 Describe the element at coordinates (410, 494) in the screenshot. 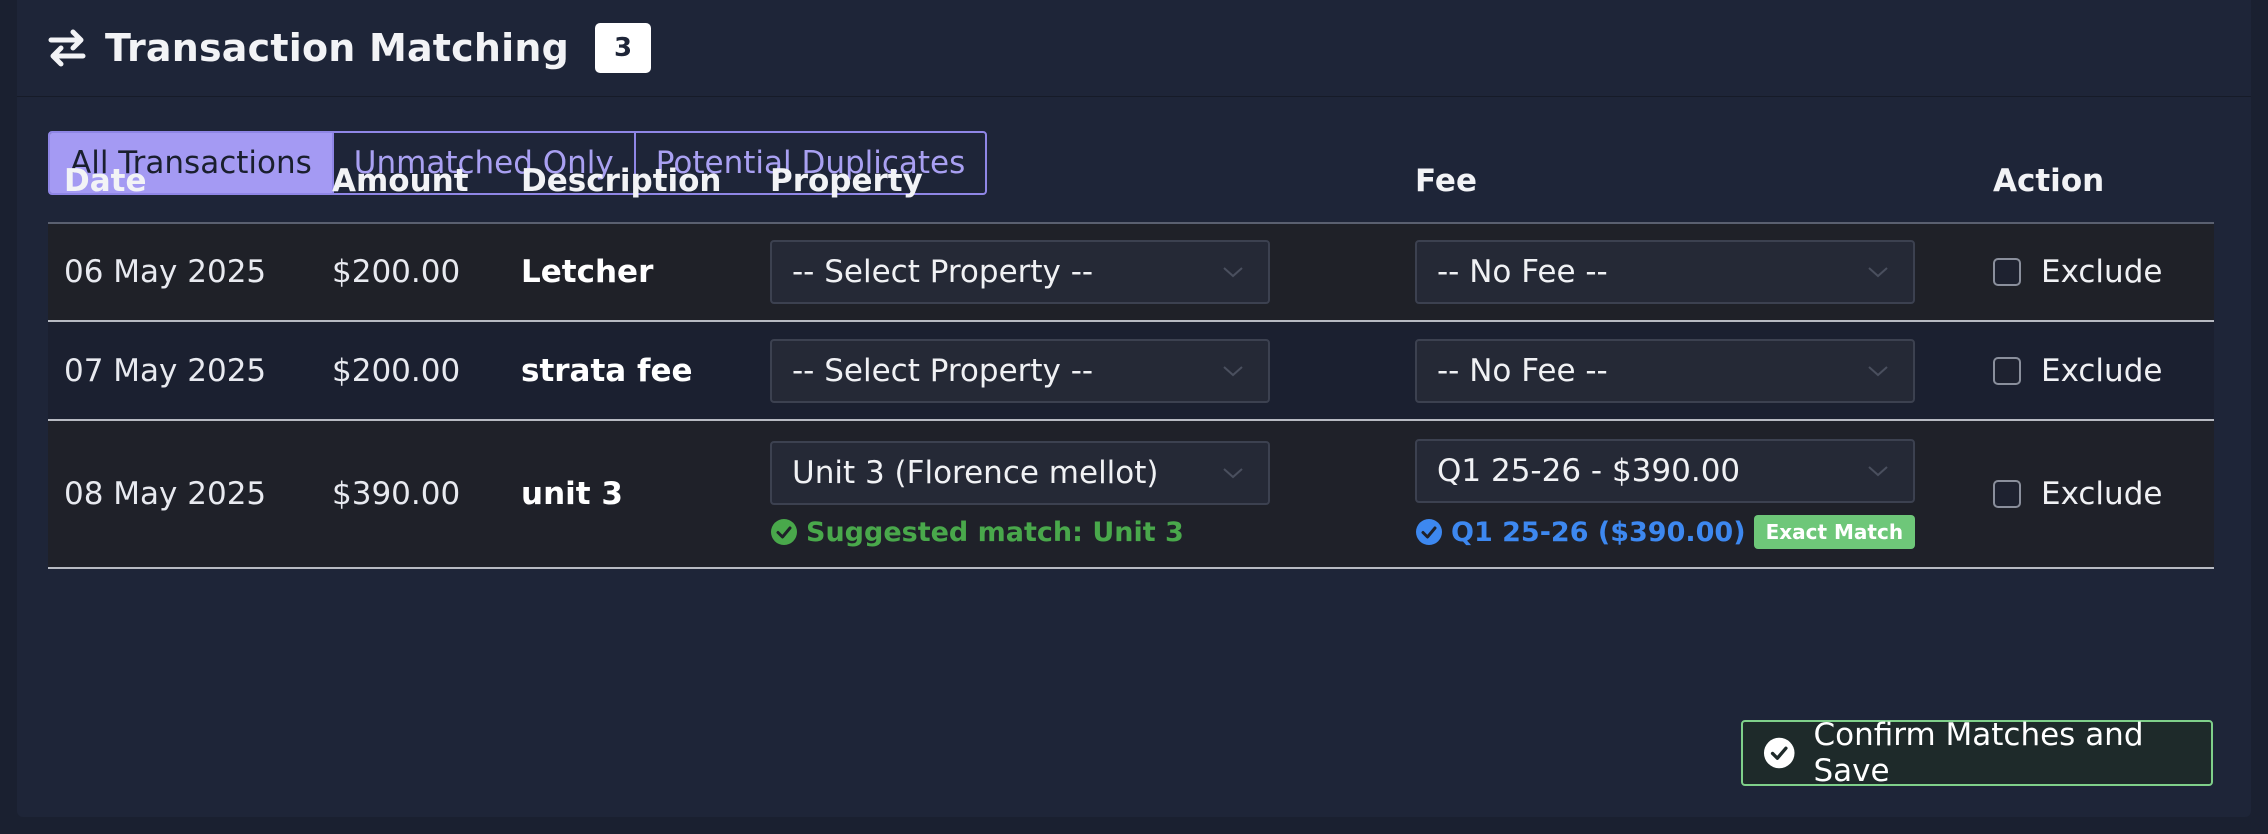

I see `cell-amount: $390.00` at that location.